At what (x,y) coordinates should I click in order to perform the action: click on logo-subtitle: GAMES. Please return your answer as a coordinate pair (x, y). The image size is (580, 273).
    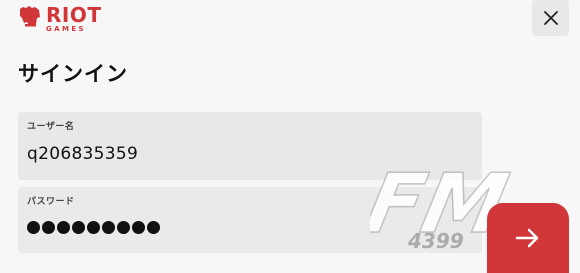
    Looking at the image, I should click on (66, 29).